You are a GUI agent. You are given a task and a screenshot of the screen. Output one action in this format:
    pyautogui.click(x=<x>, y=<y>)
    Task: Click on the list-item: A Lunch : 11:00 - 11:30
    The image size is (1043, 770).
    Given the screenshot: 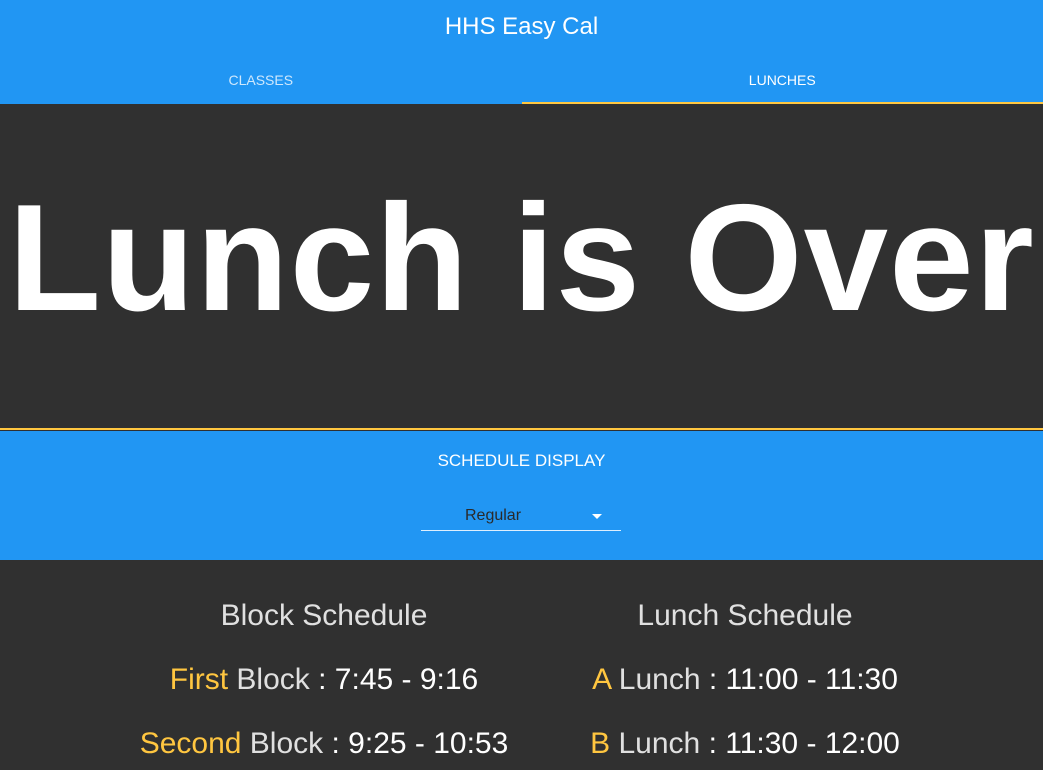 What is the action you would take?
    pyautogui.click(x=745, y=680)
    